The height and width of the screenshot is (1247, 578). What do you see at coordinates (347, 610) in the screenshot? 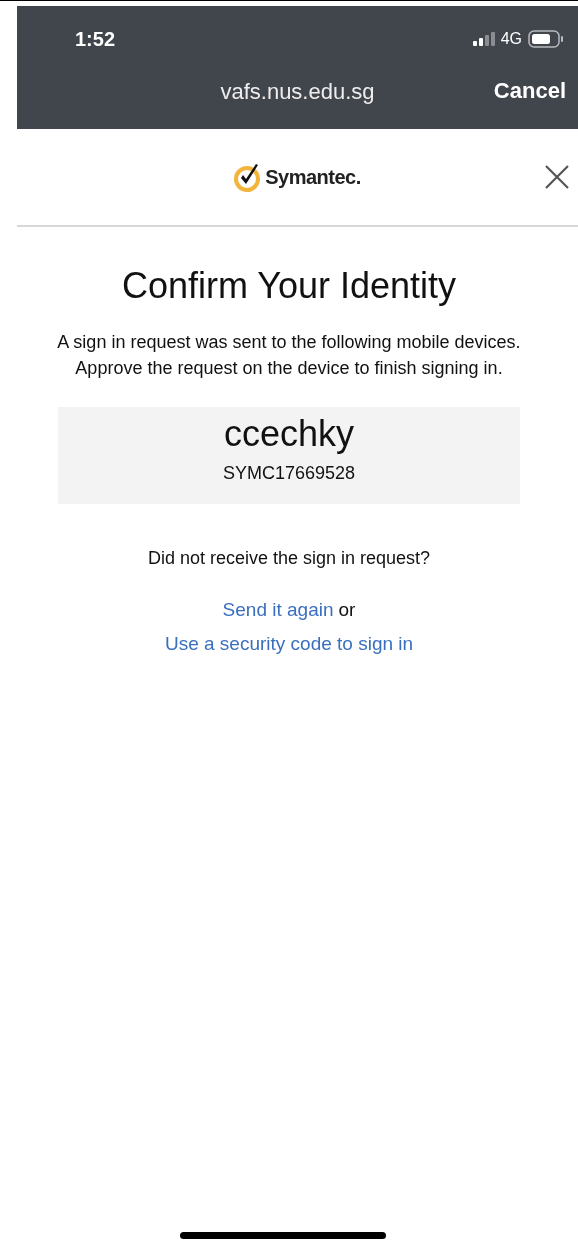
I see `or-text: or` at bounding box center [347, 610].